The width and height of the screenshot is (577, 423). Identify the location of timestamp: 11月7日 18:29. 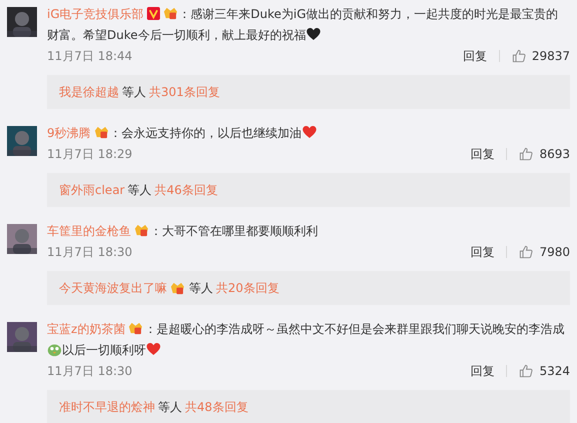
(89, 154).